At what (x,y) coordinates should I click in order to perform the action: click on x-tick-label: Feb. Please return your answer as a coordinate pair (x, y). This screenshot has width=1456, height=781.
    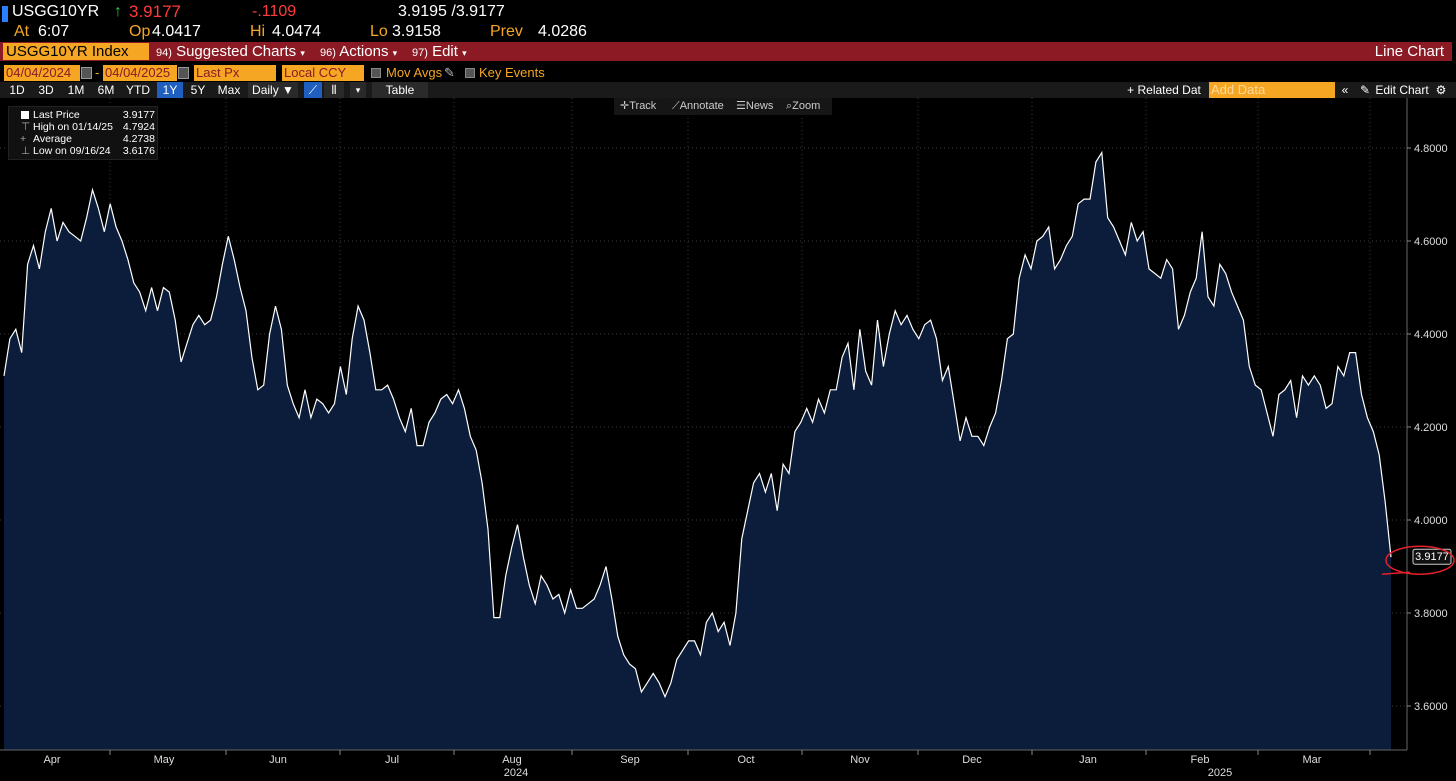
    Looking at the image, I should click on (1200, 760).